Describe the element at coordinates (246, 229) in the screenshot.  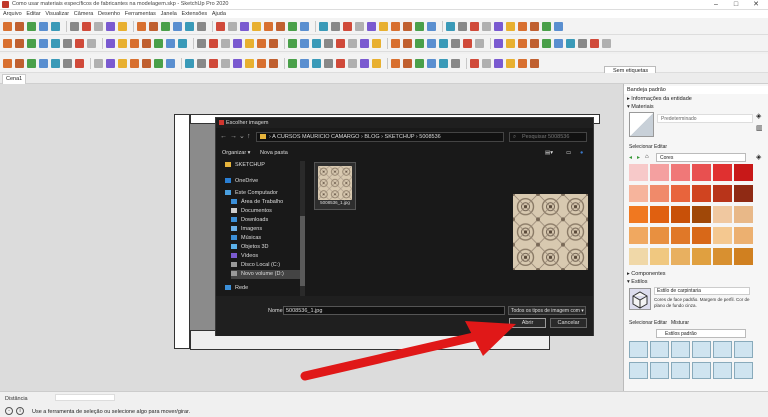
I see `nav-item-pictures: Imagens` at that location.